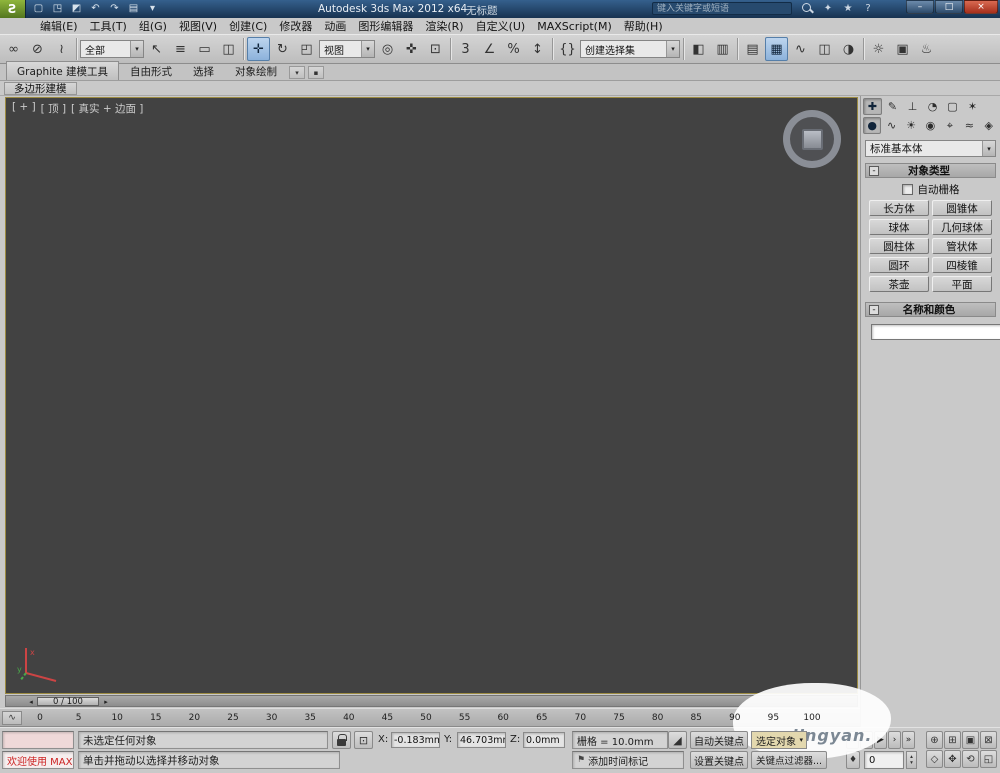 Image resolution: width=1000 pixels, height=773 pixels. What do you see at coordinates (719, 740) in the screenshot?
I see `auto-key-button: 自动关键点` at bounding box center [719, 740].